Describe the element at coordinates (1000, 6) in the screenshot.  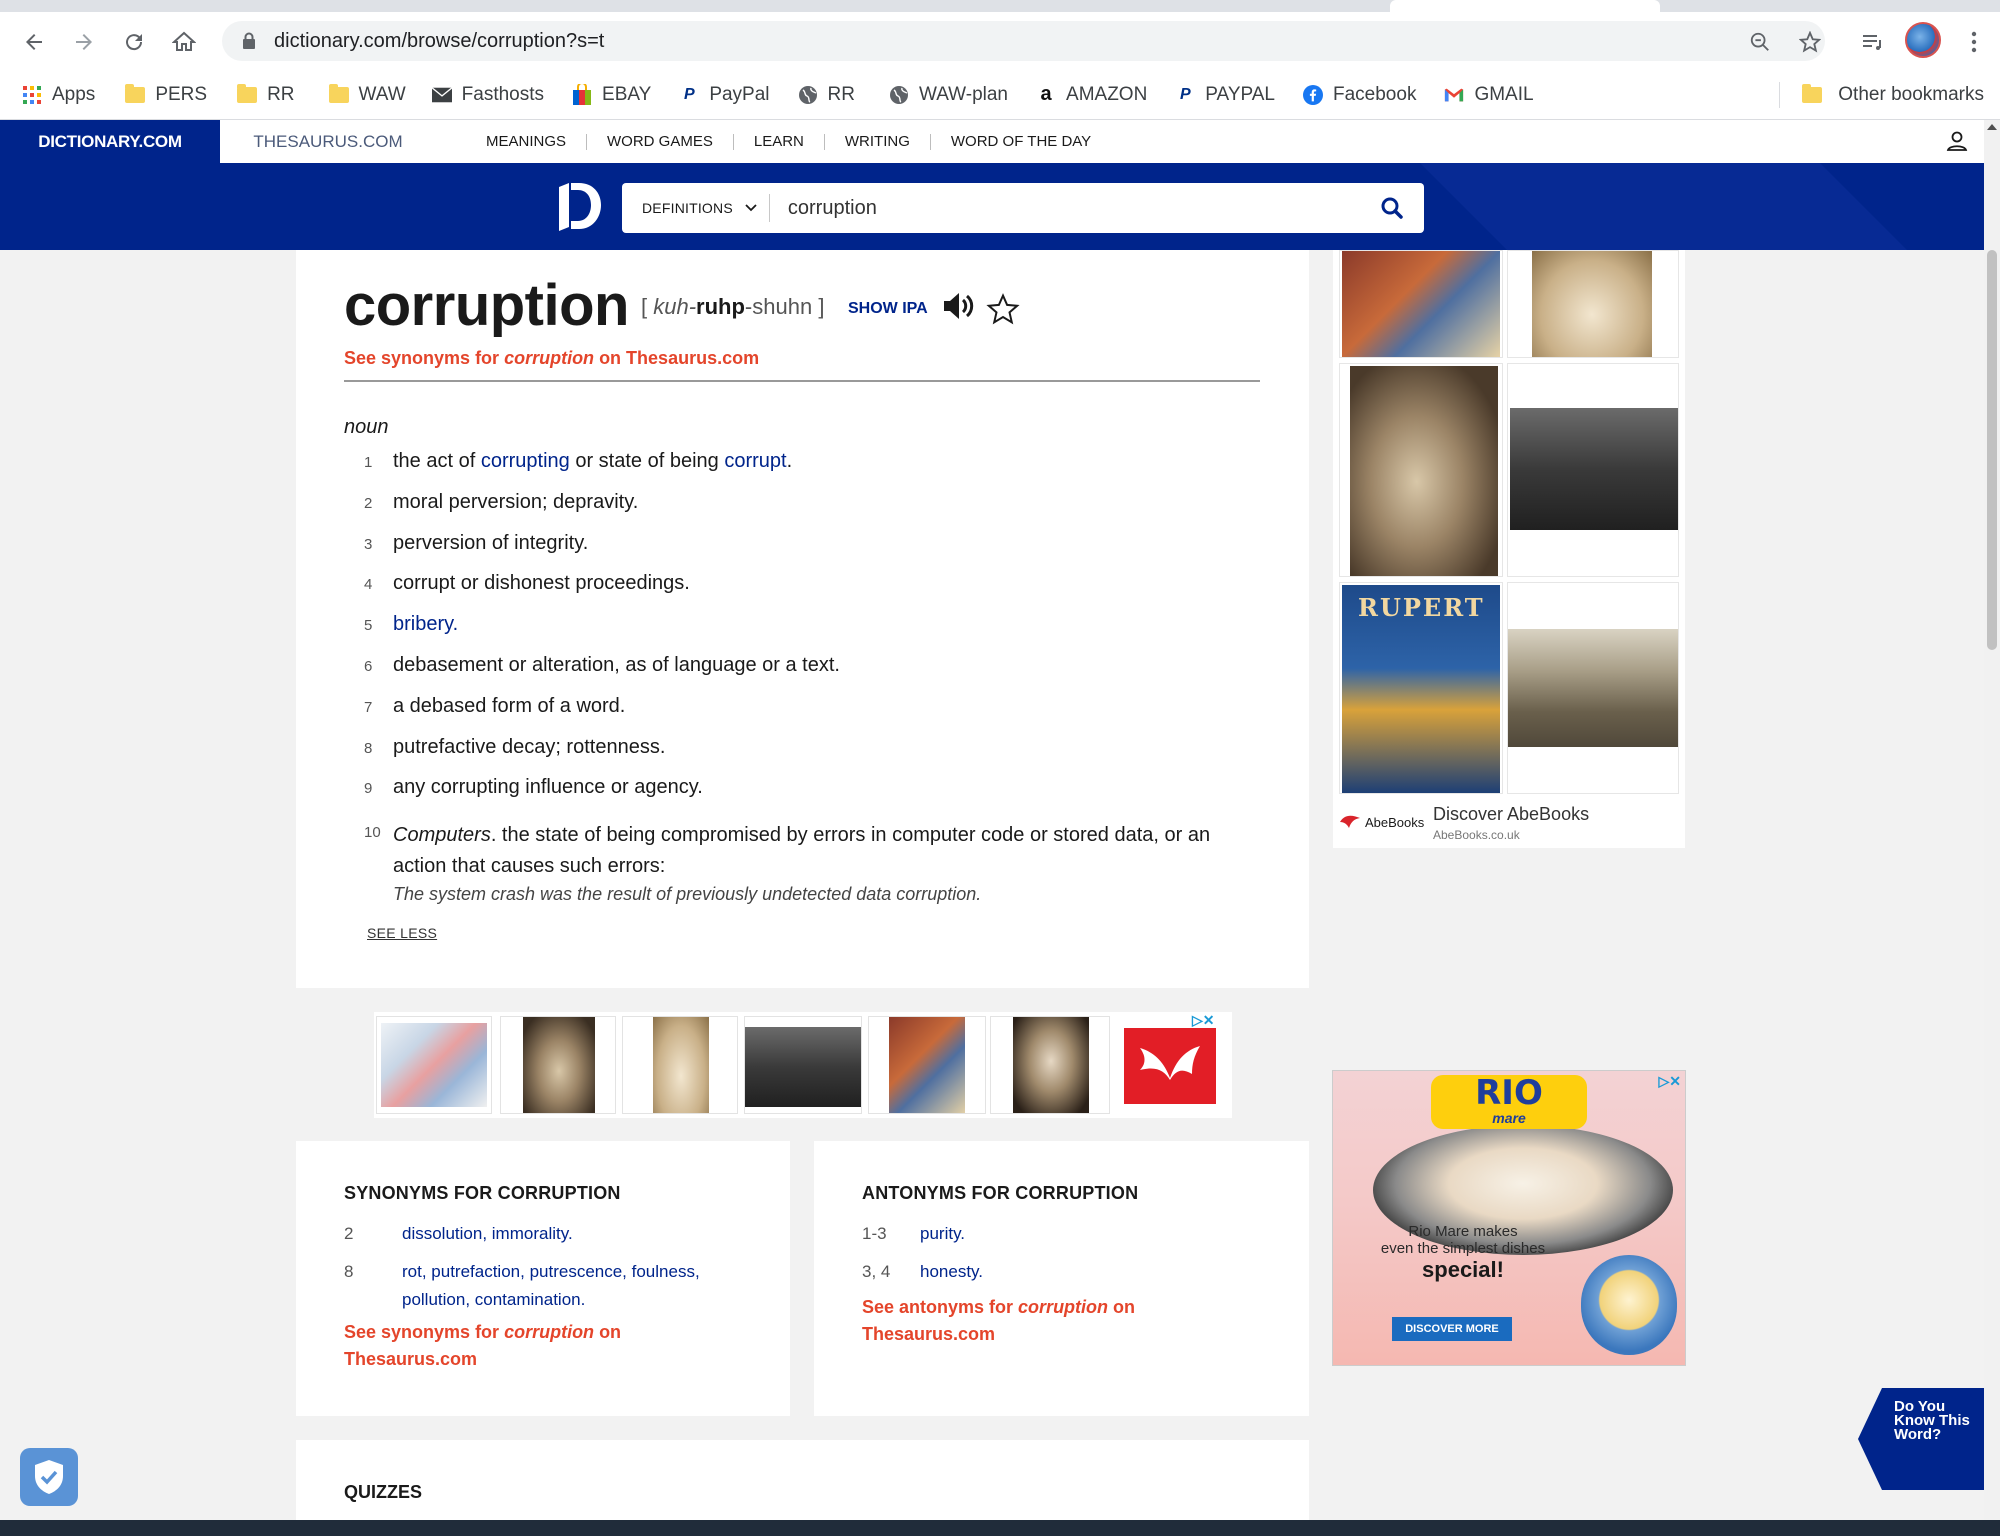
I see `tab-strip` at that location.